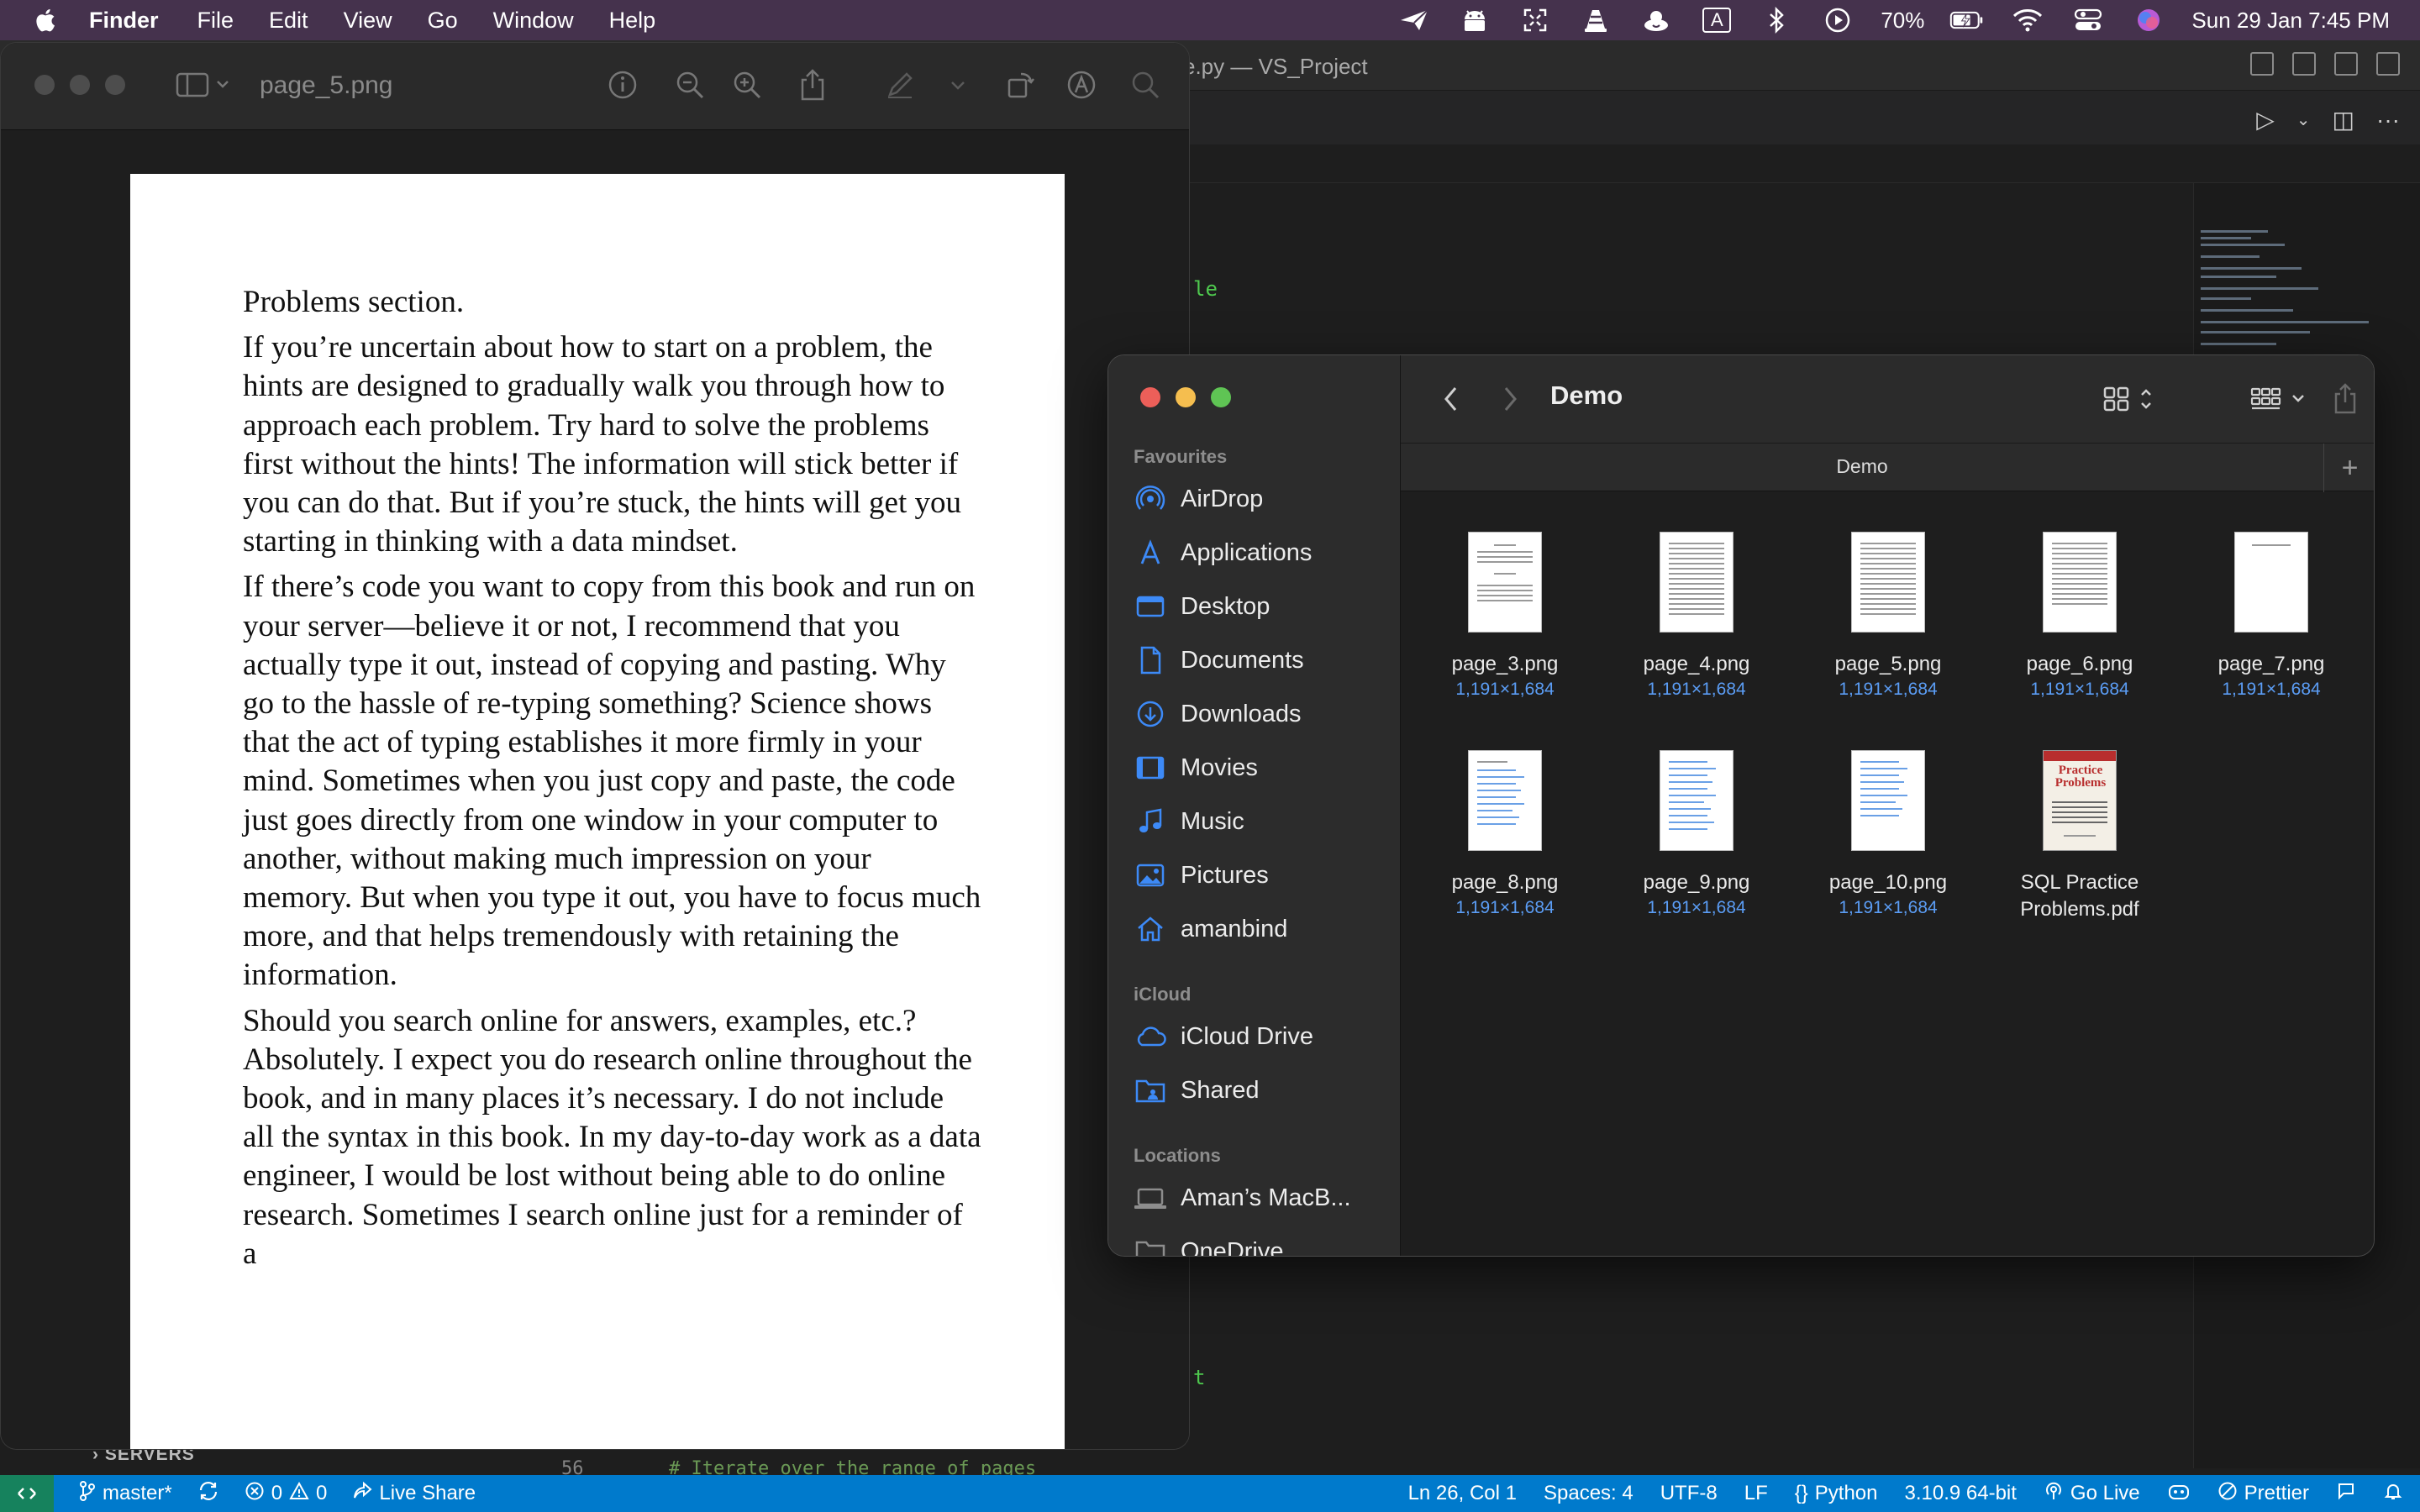 This screenshot has height=1512, width=2420. Describe the element at coordinates (2304, 64) in the screenshot. I see `toggle-panel-icon` at that location.